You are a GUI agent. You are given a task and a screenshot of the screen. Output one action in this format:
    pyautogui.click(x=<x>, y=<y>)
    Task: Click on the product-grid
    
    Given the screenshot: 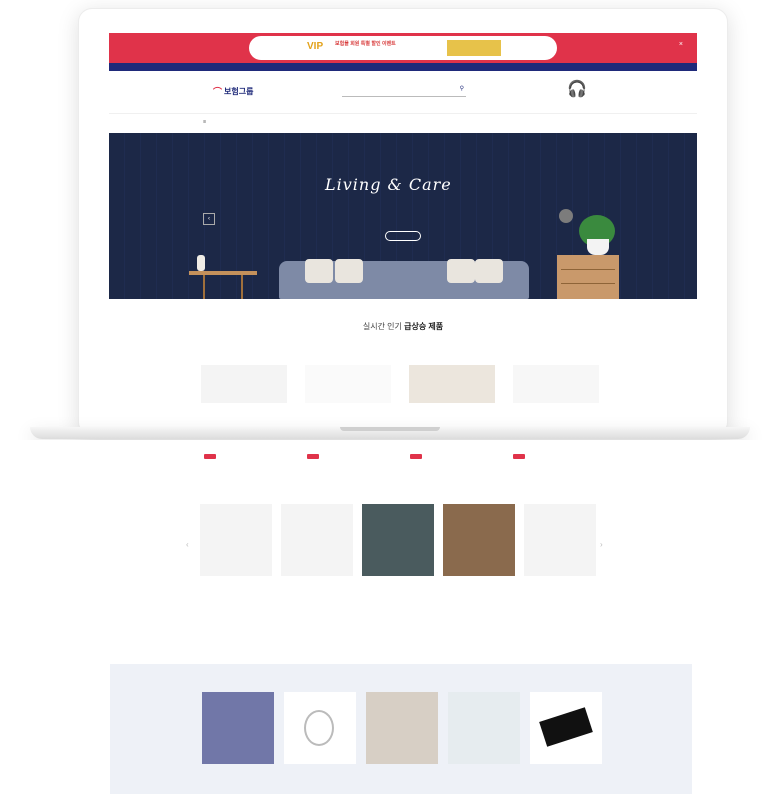 What is the action you would take?
    pyautogui.click(x=400, y=384)
    